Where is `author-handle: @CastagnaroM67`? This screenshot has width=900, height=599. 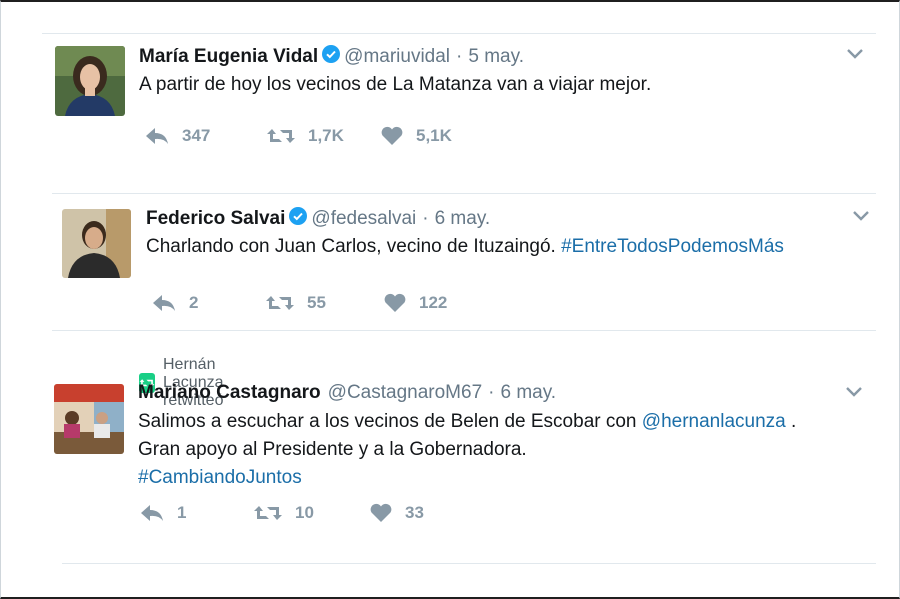
author-handle: @CastagnaroM67 is located at coordinates (405, 393).